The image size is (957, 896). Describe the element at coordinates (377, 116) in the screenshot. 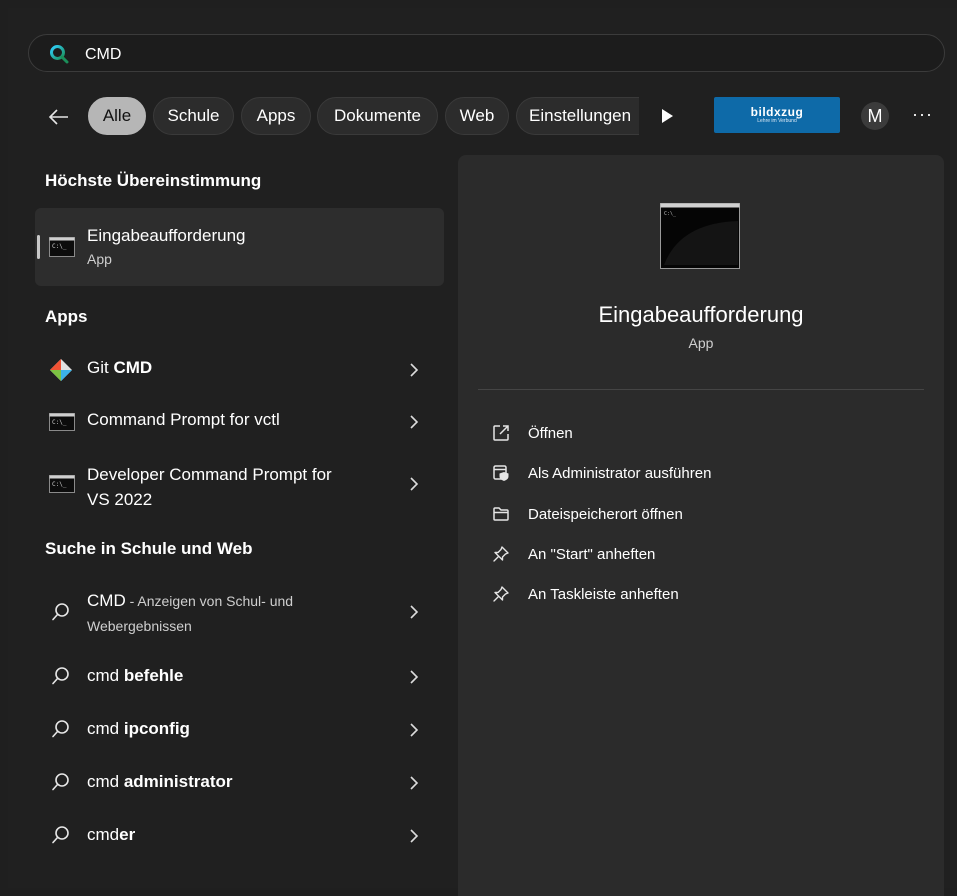

I see `filter-chip-dokumente: Dokumente` at that location.